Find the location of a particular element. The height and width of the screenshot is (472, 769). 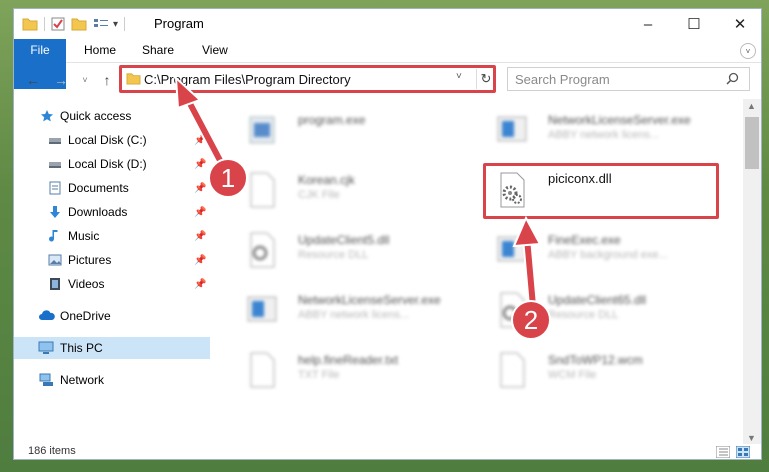

file-item: Korean.cjk CJK File is located at coordinates (363, 192).